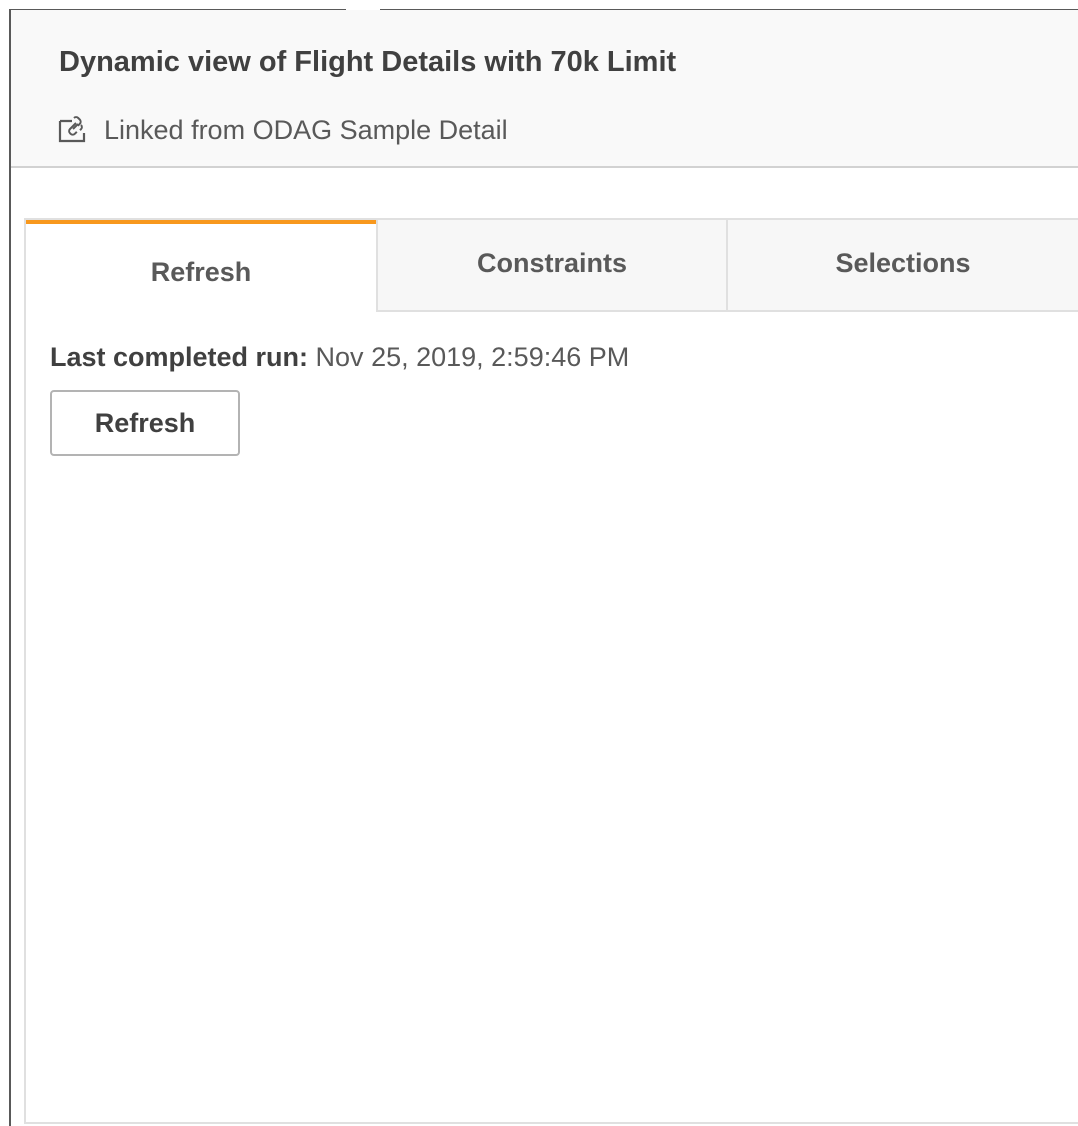 The height and width of the screenshot is (1126, 1078). What do you see at coordinates (902, 266) in the screenshot?
I see `tab-selections: Selections` at bounding box center [902, 266].